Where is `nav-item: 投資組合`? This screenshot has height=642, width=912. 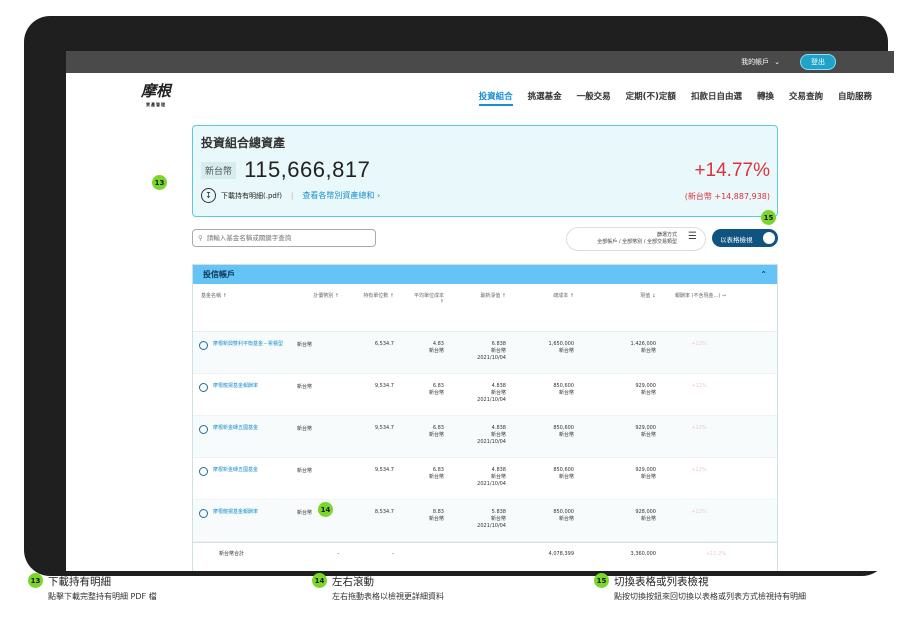 nav-item: 投資組合 is located at coordinates (495, 98).